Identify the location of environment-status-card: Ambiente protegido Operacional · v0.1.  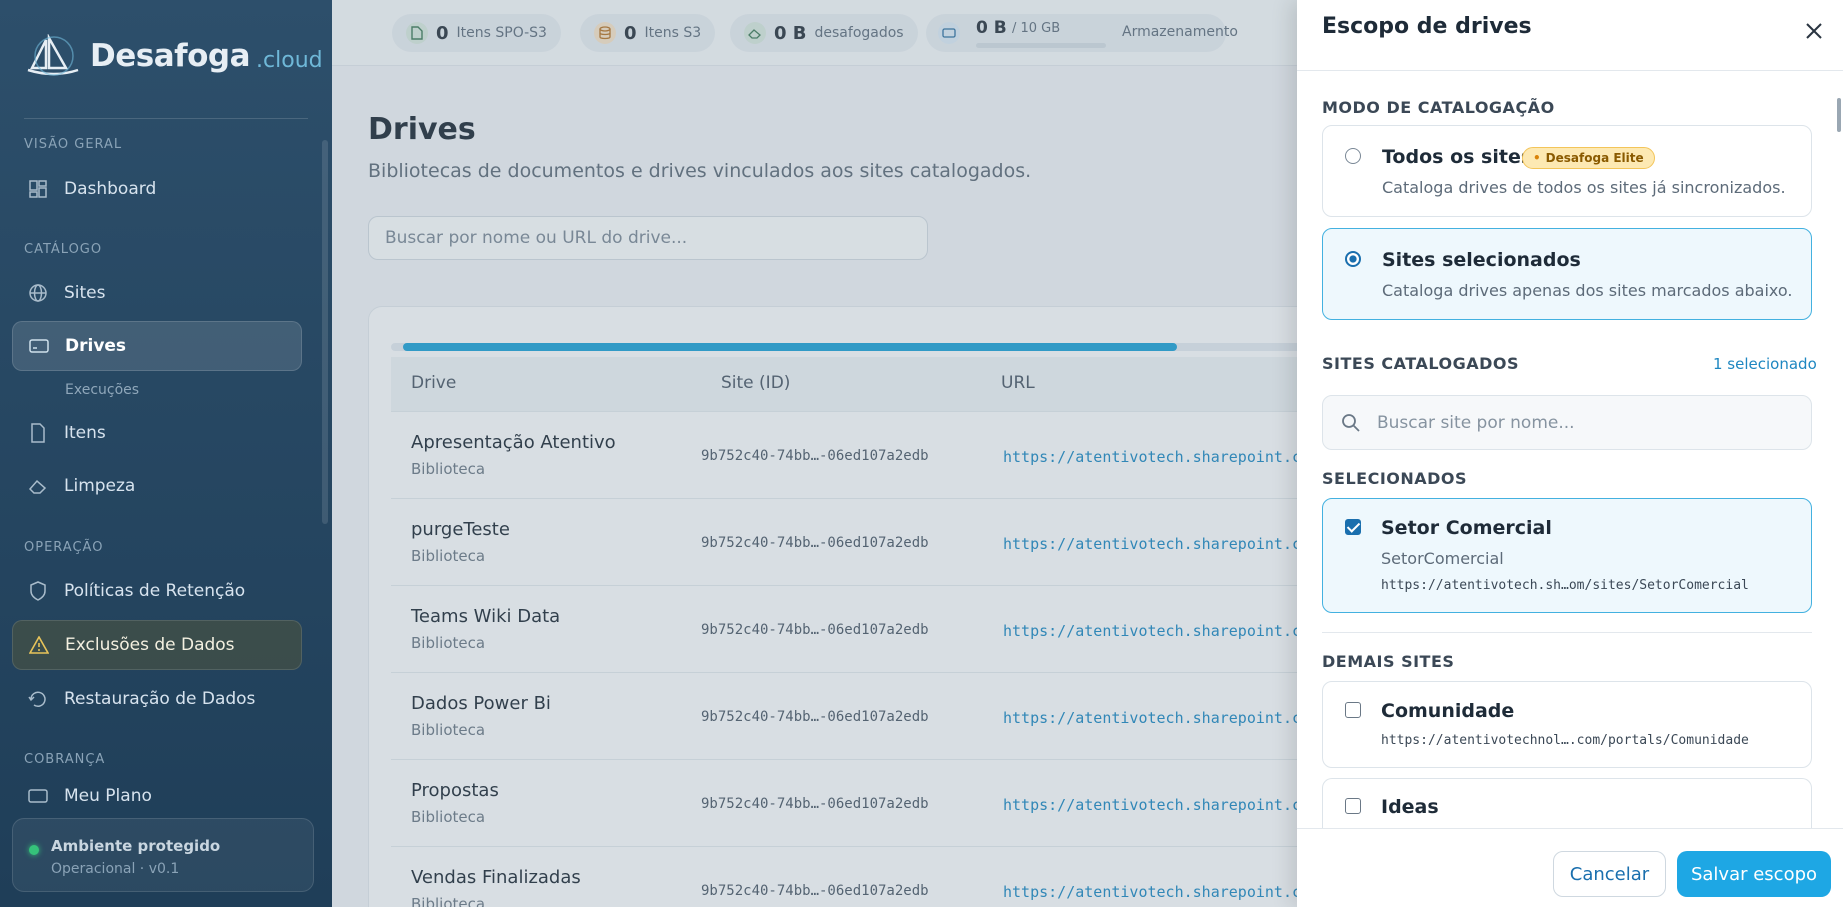
(163, 855).